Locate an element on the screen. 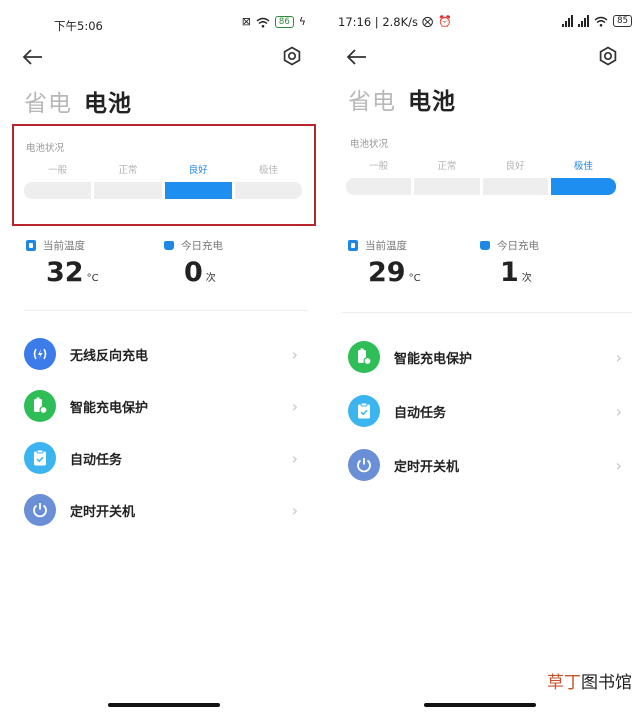 This screenshot has height=715, width=640. status-time: 下午5:06 is located at coordinates (78, 26).